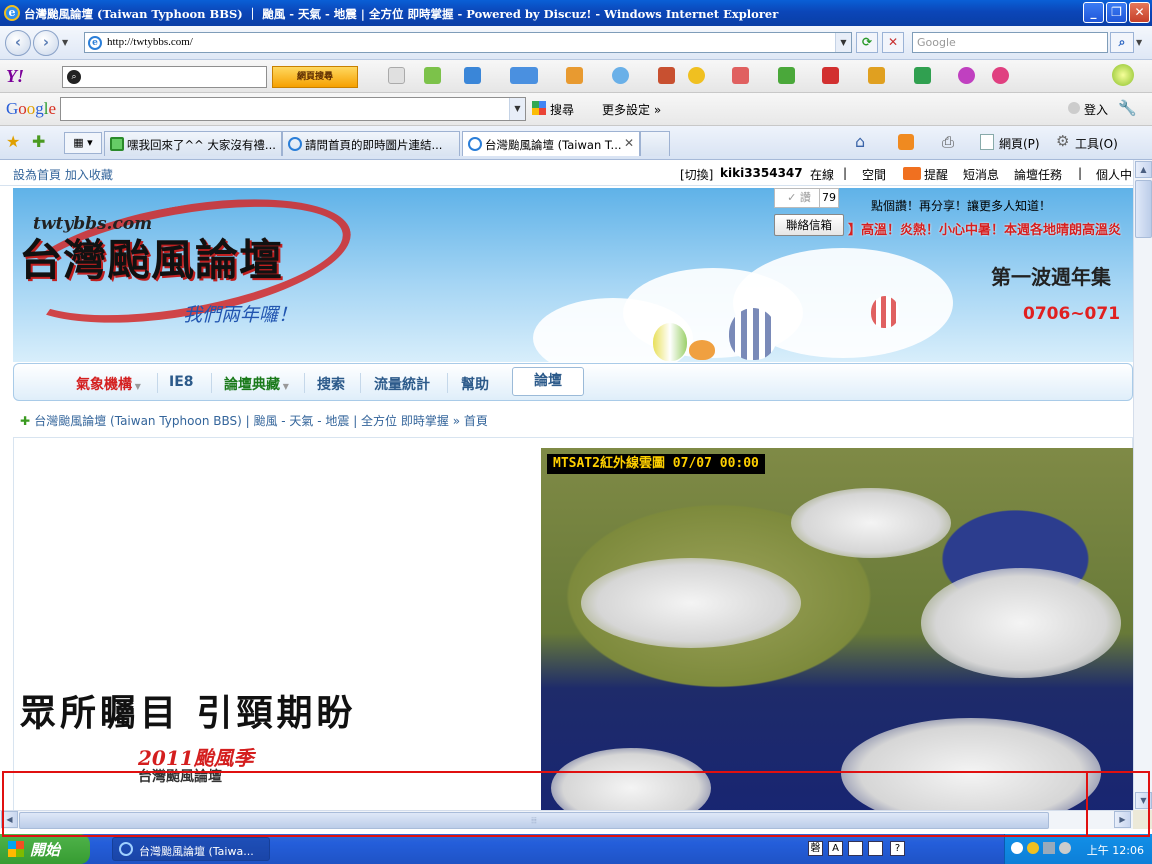 Image resolution: width=1152 pixels, height=864 pixels. Describe the element at coordinates (9, 819) in the screenshot. I see `scroll-left-icon: ◀` at that location.